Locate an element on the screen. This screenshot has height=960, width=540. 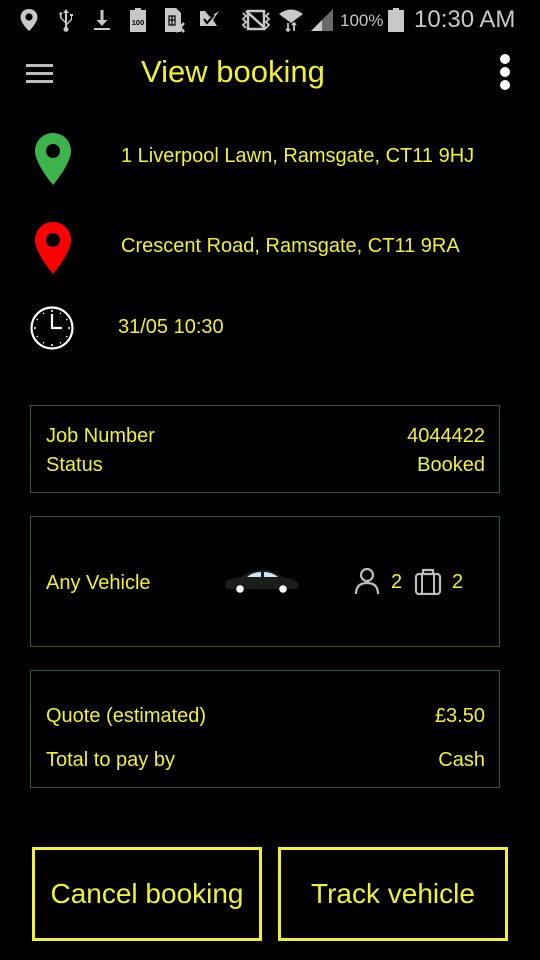
svg-text: 100 is located at coordinates (138, 22).